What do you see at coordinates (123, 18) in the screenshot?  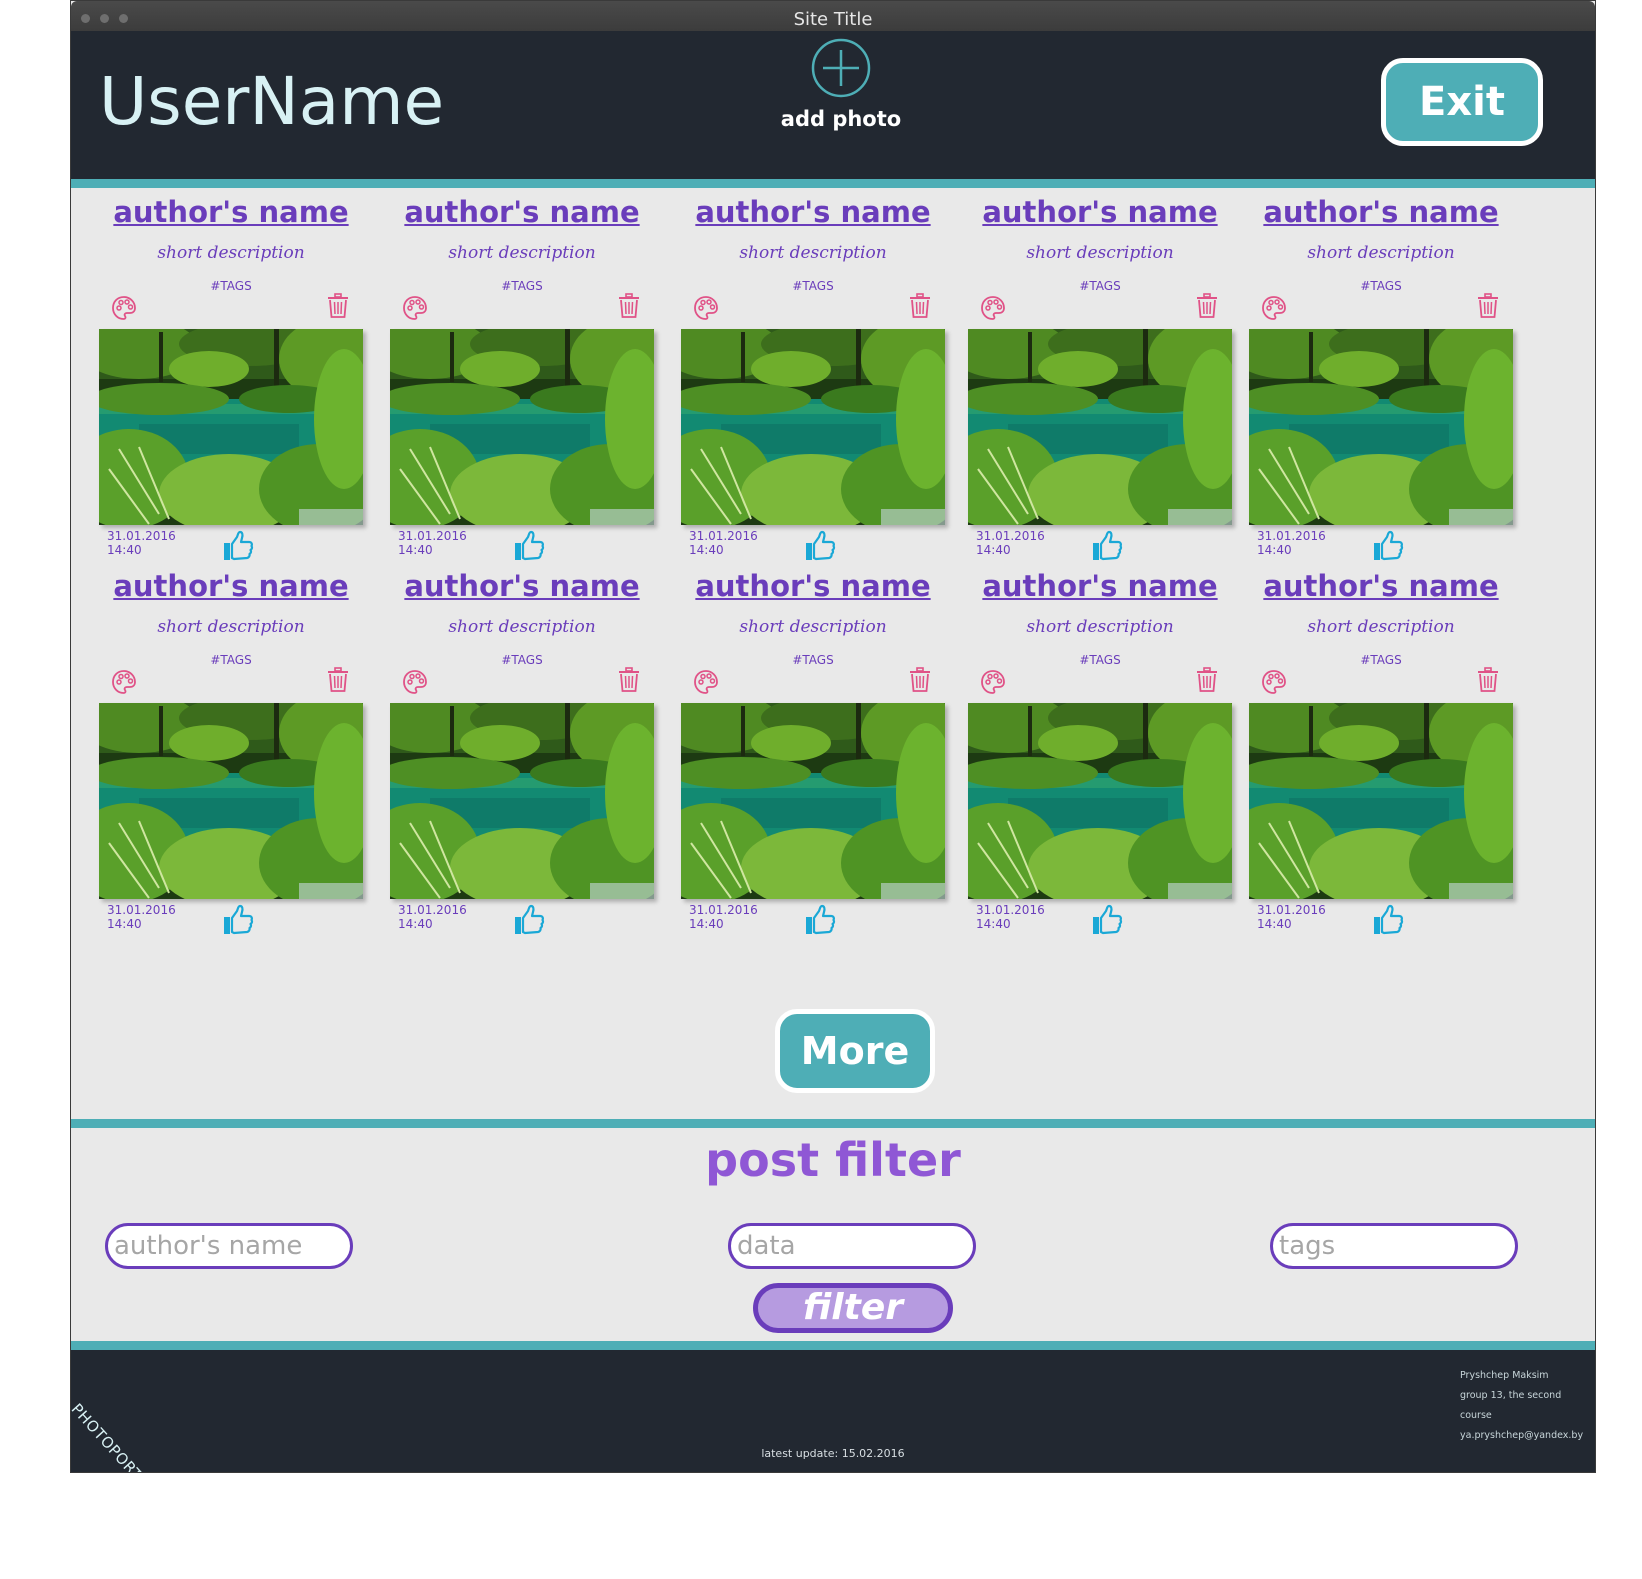 I see `zoom-dot` at bounding box center [123, 18].